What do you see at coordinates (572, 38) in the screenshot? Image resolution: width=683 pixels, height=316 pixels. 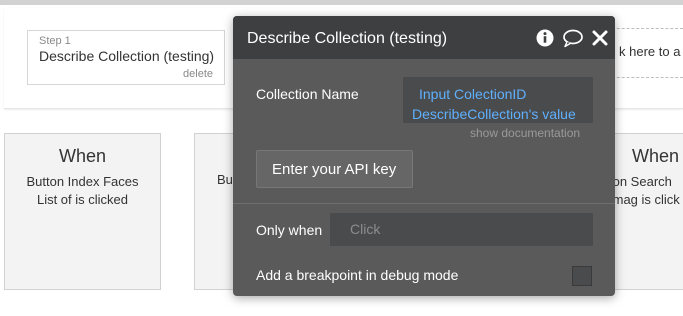 I see `comment-icon` at bounding box center [572, 38].